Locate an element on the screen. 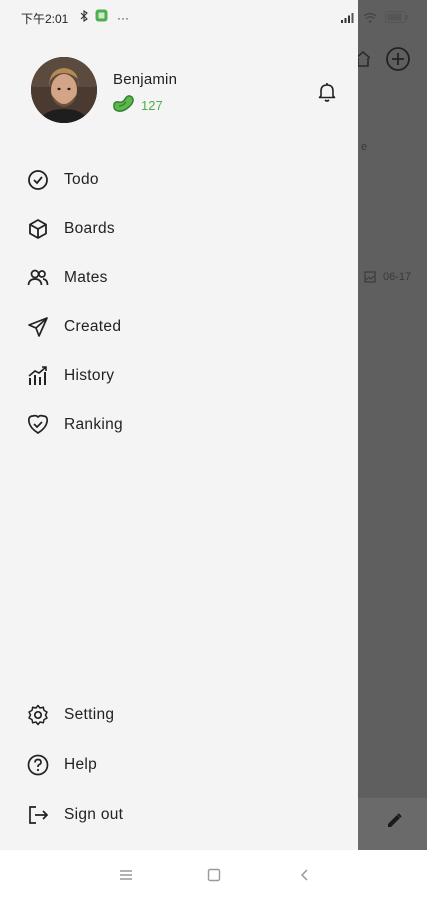 This screenshot has width=427, height=900. back-nav-button is located at coordinates (304, 875).